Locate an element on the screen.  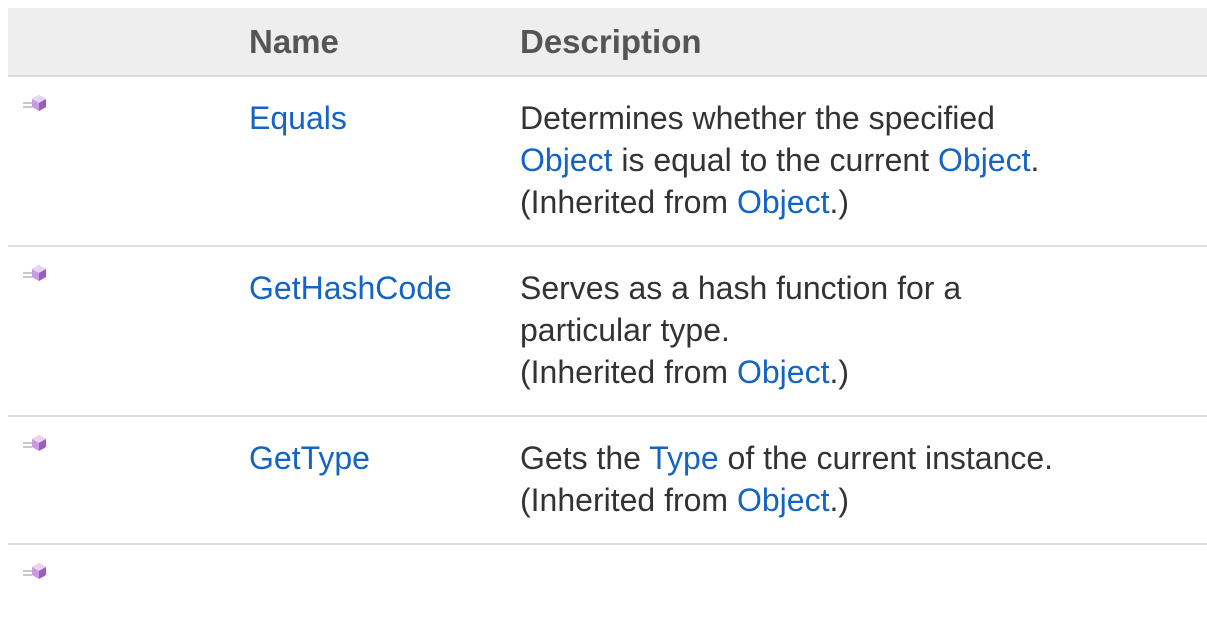
table-header-row: Name Description is located at coordinates (607, 42).